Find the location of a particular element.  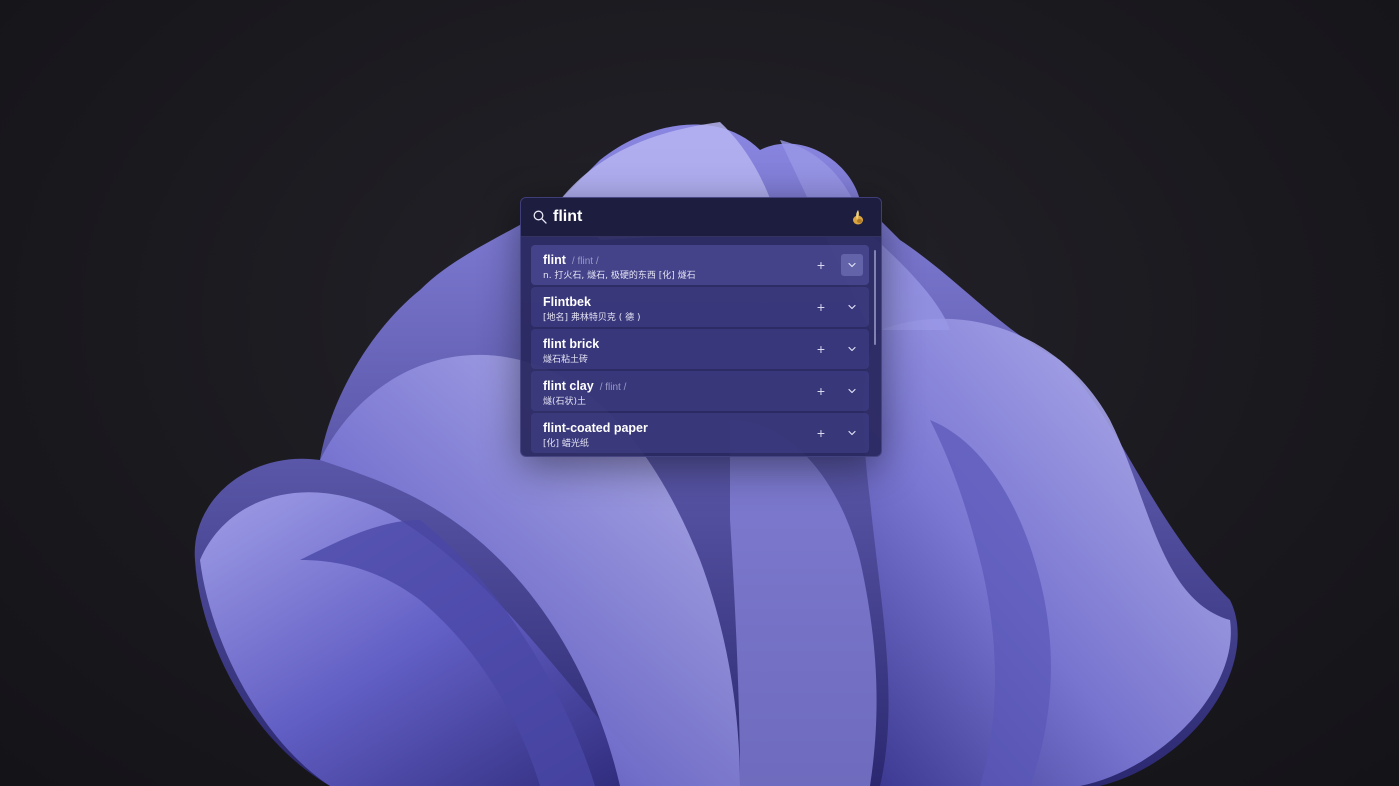

result-word: flint-coated paper is located at coordinates (595, 428).